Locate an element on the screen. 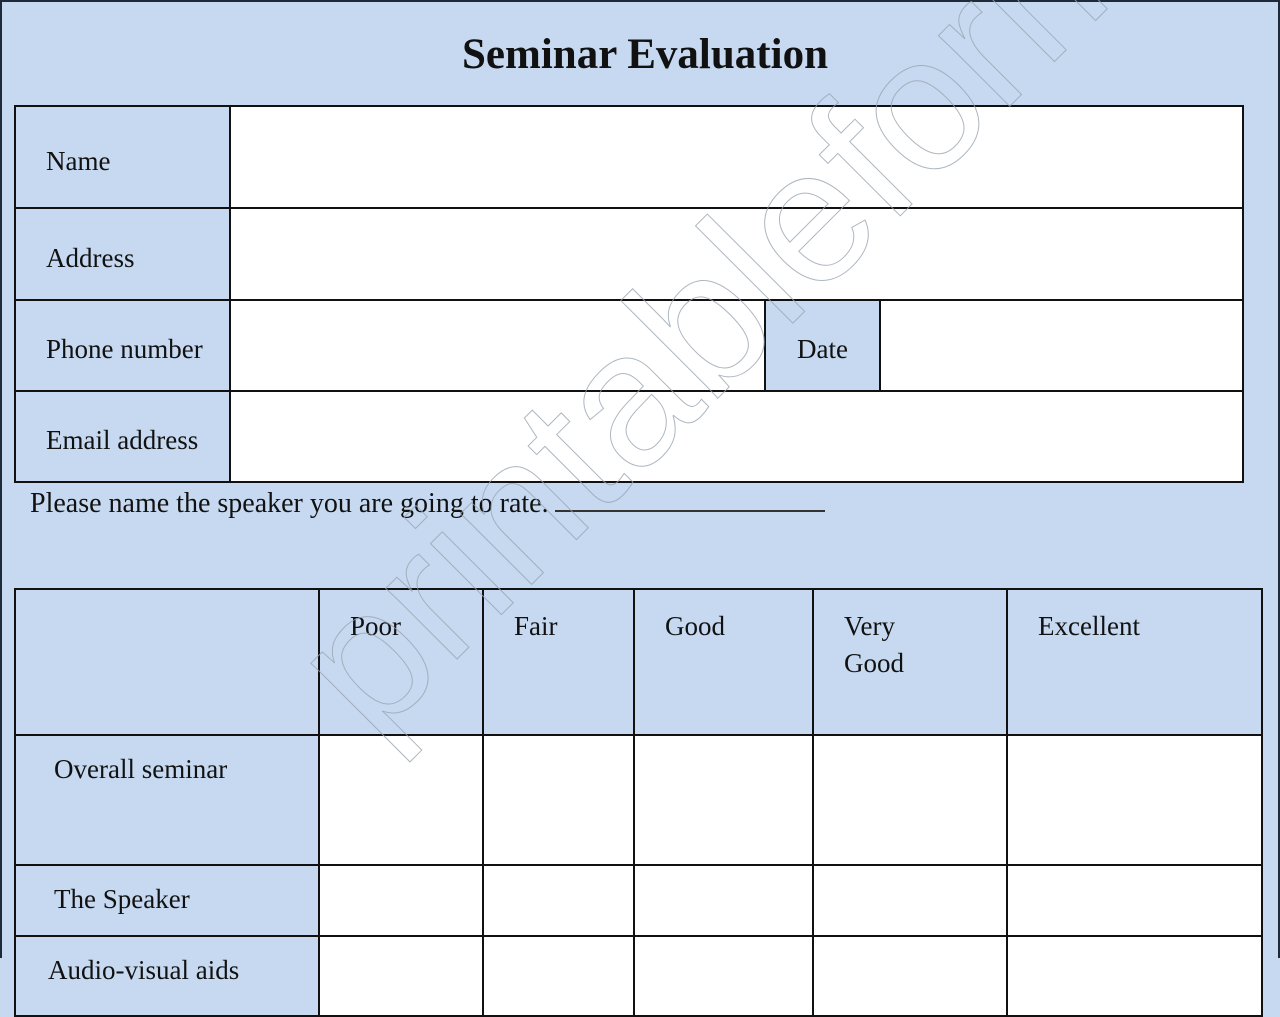 This screenshot has width=1280, height=1017. speaker-name-blank is located at coordinates (689, 498).